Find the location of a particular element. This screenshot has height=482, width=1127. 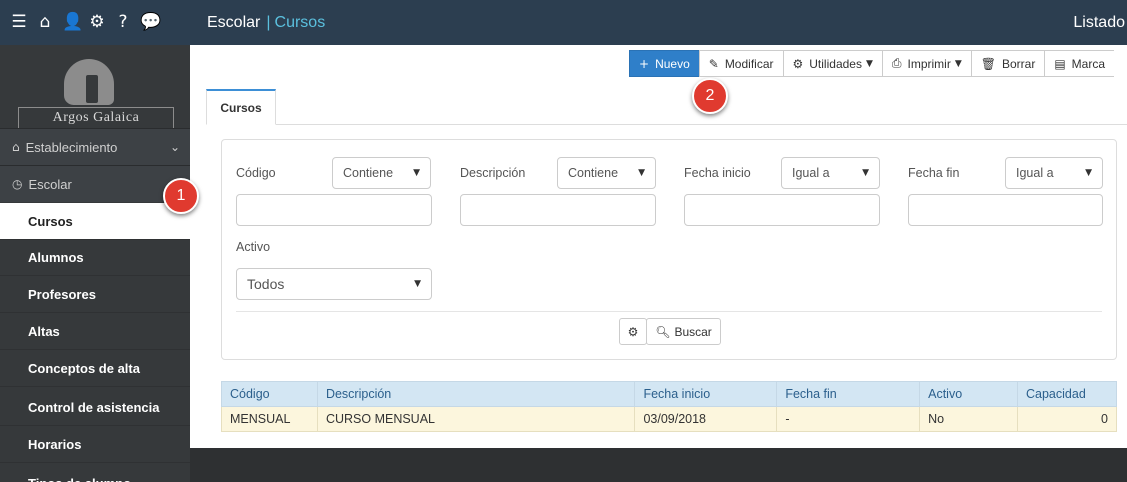

sidebar-item-alumnos: Alumnos is located at coordinates (95, 257).